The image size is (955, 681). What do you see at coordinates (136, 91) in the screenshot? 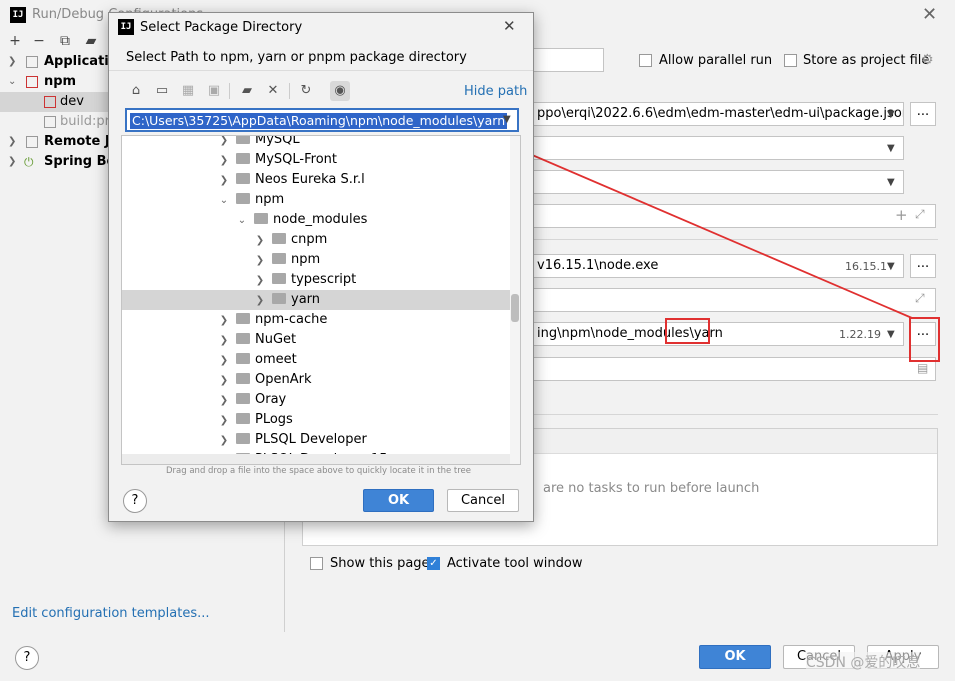
I see `home-icon: ⌂` at bounding box center [136, 91].